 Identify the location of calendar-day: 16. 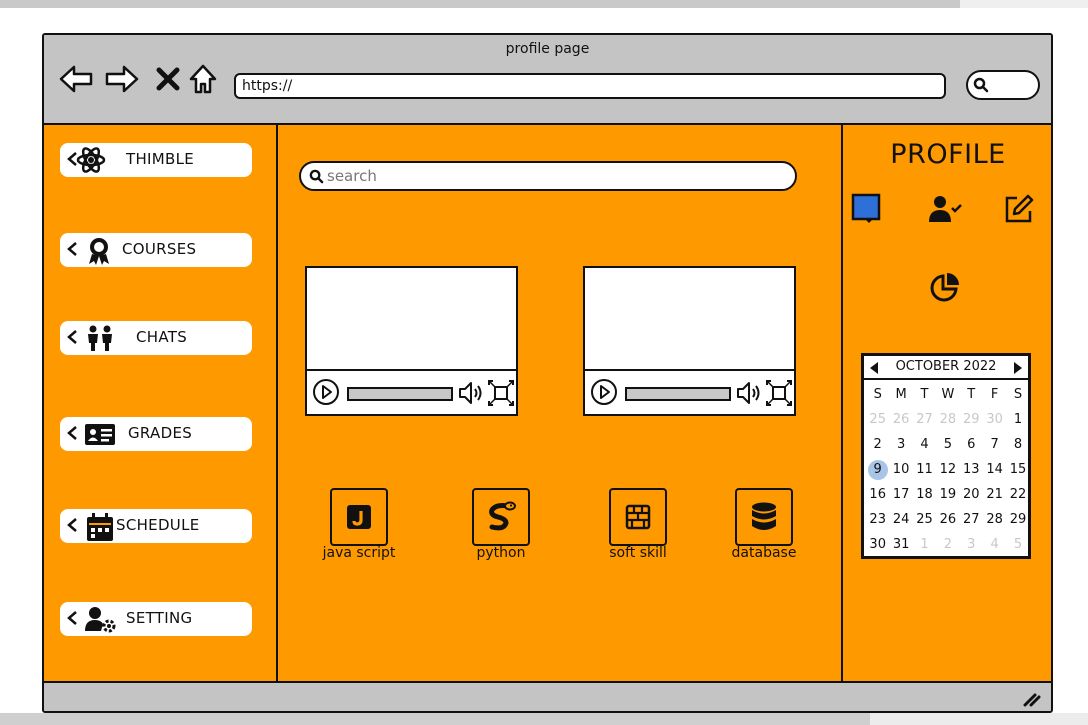
(877, 494).